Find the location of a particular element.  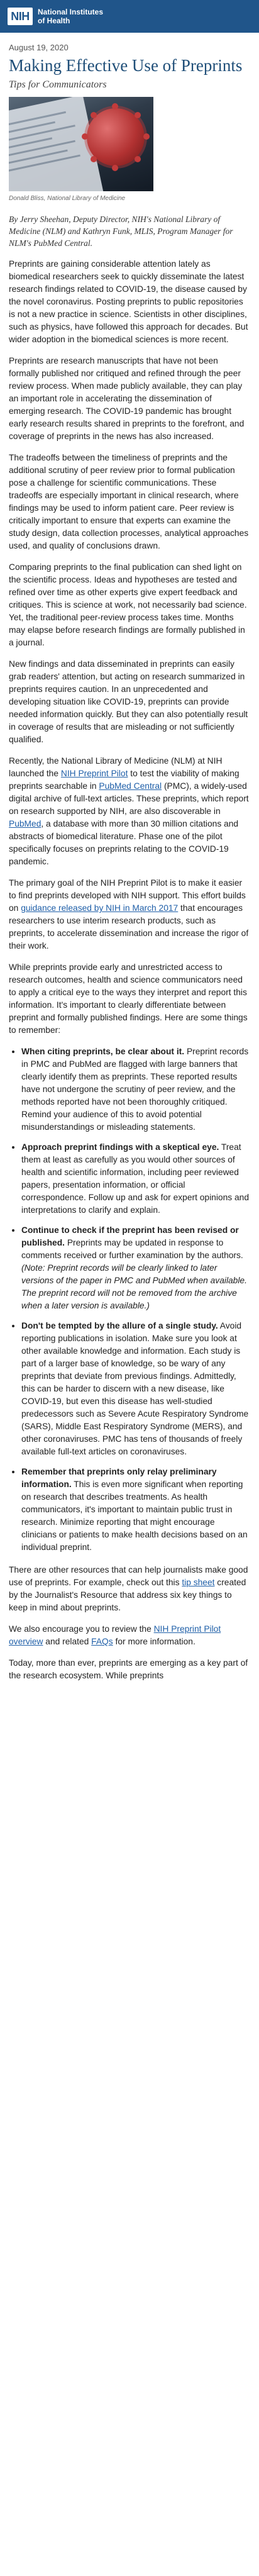

tip-sheet-link: tip sheet is located at coordinates (198, 1582).